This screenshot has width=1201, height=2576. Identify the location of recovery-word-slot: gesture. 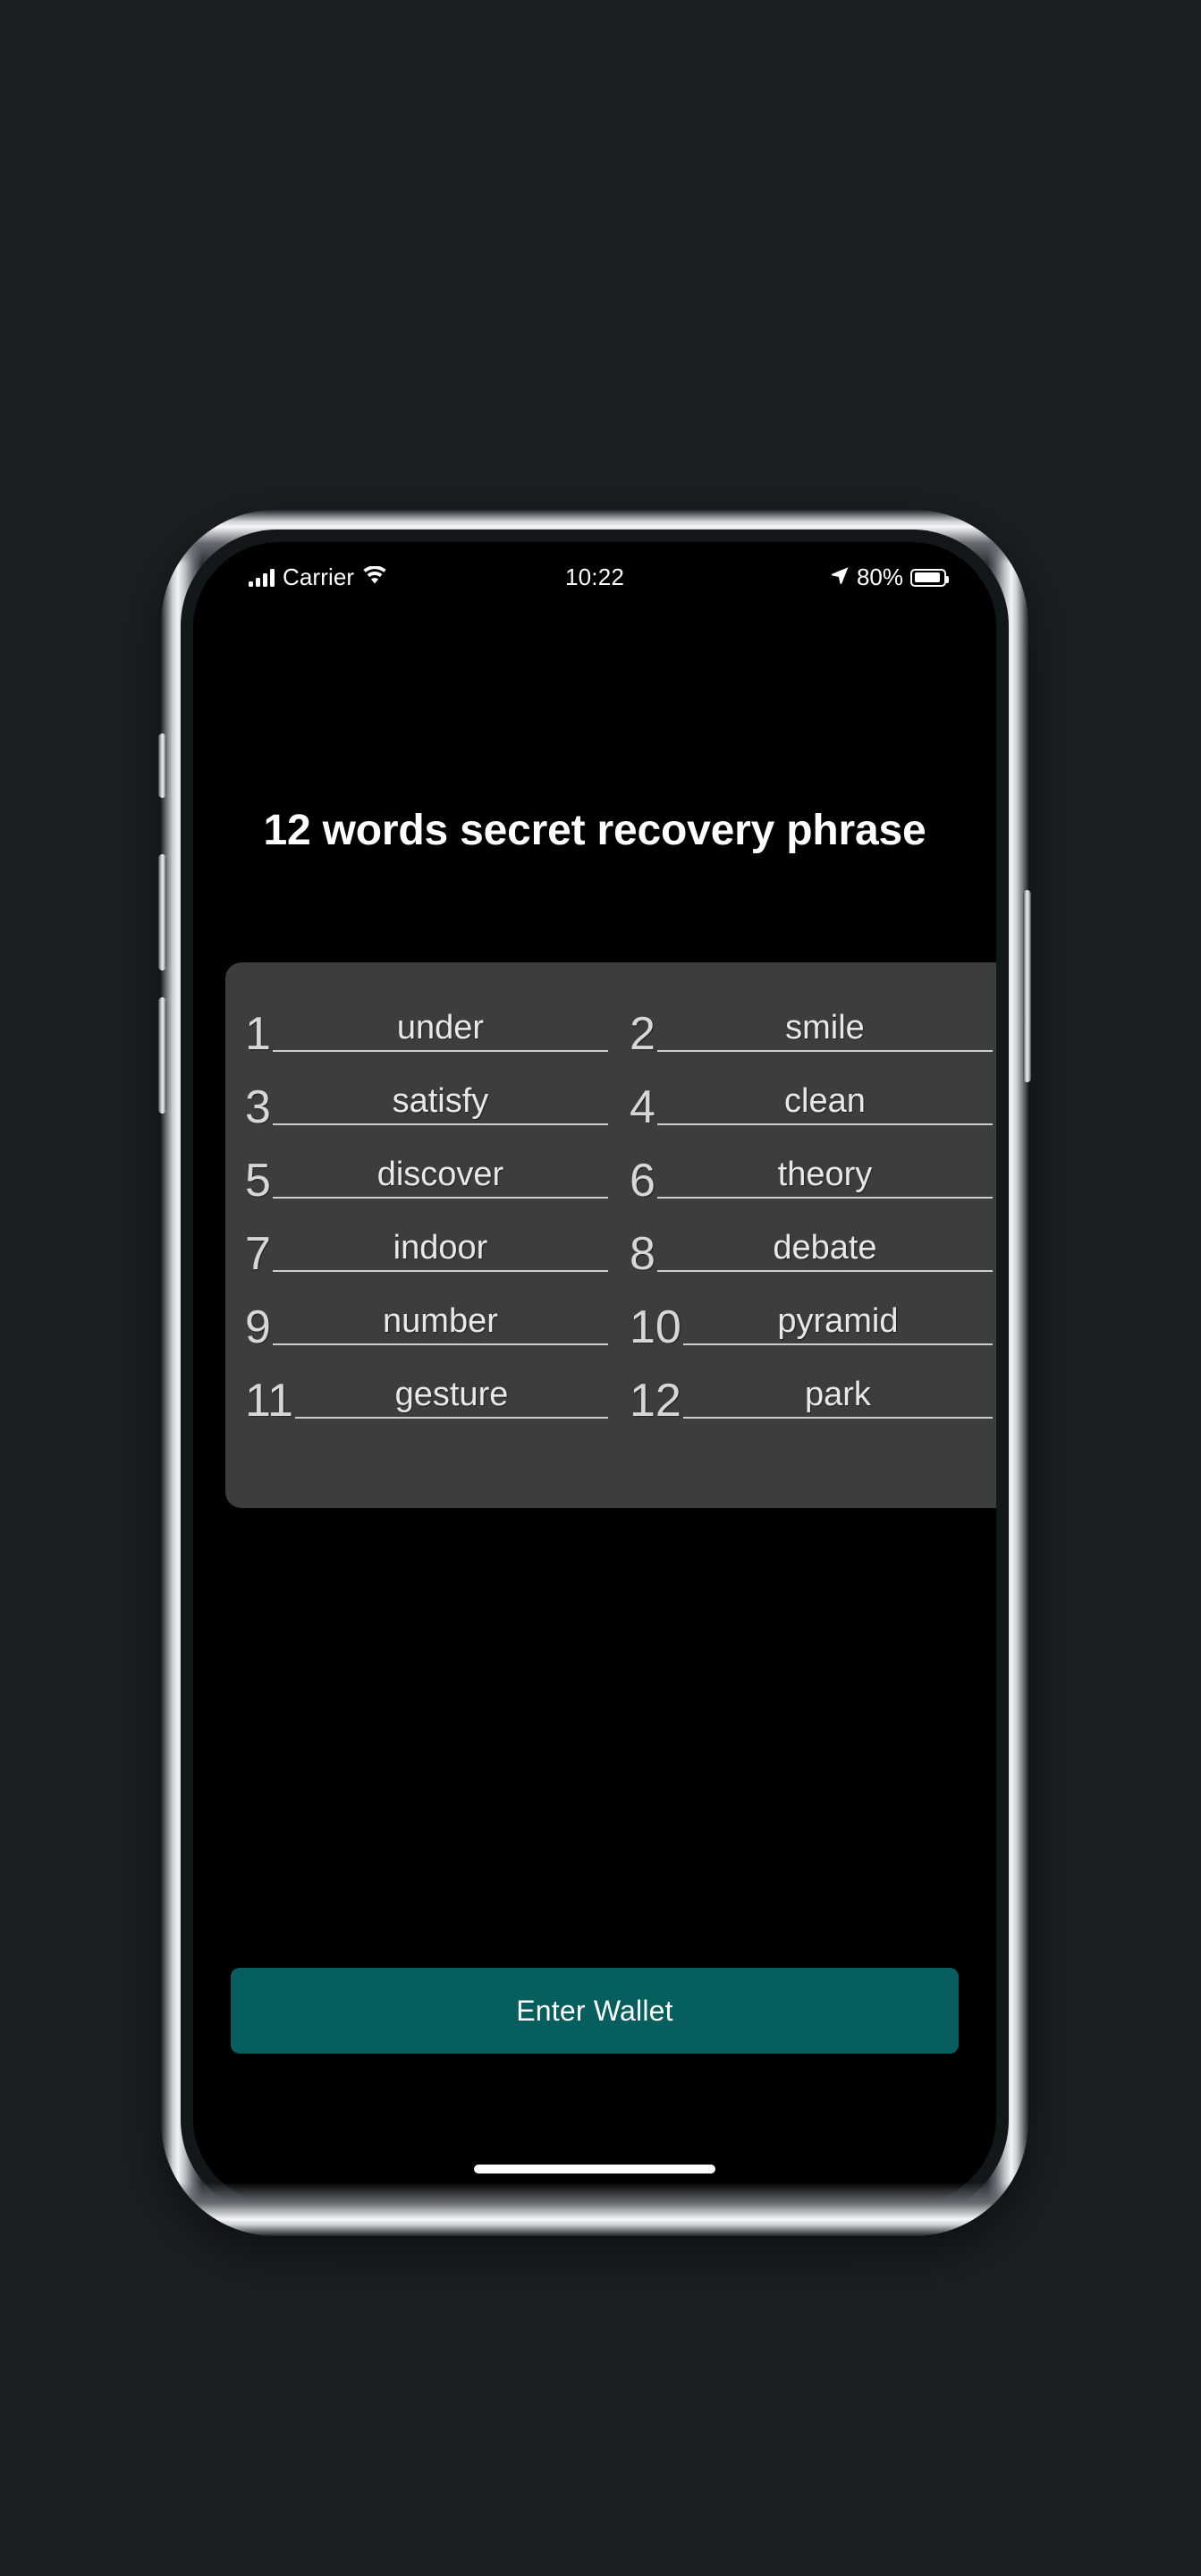
(451, 1397).